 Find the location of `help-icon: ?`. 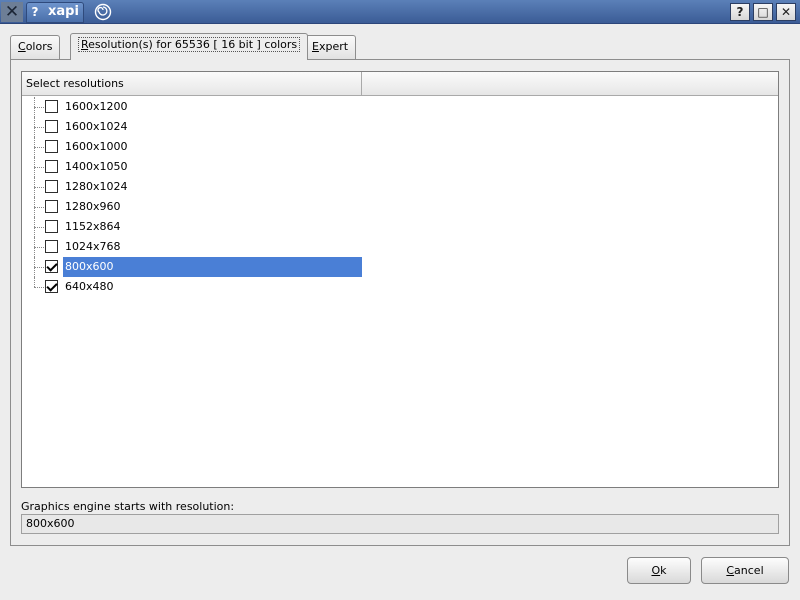

help-icon: ? is located at coordinates (35, 12).